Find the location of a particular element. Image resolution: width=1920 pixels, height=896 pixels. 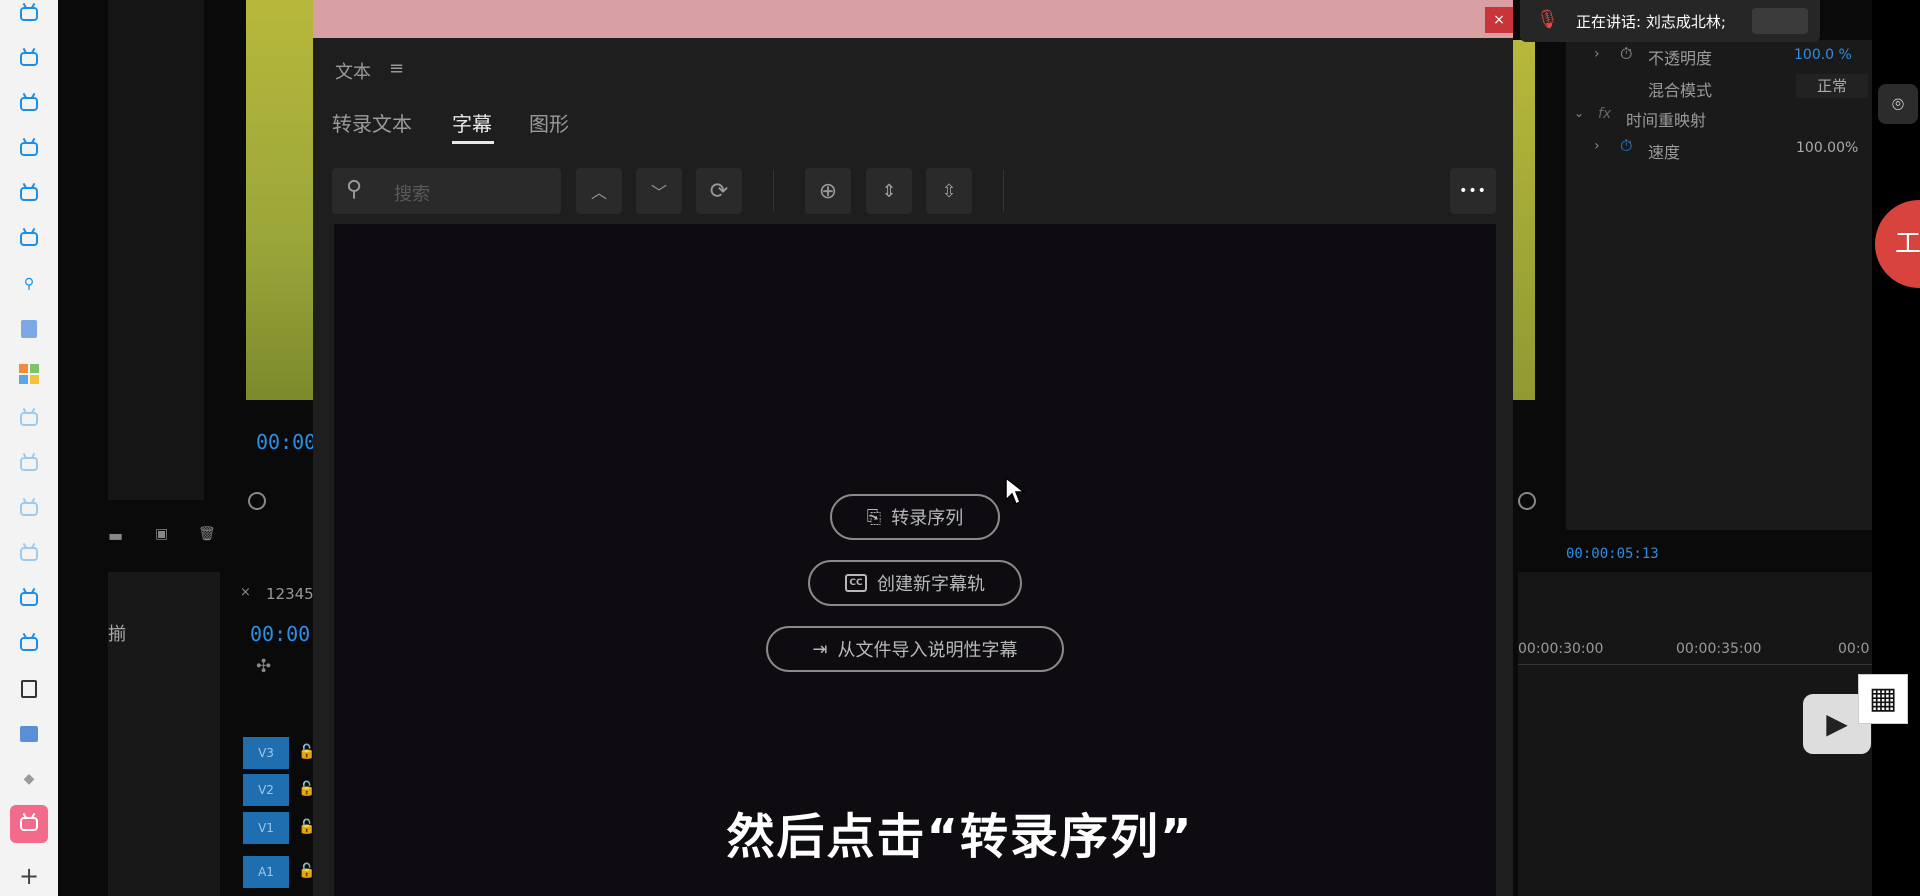

panel-titlebar is located at coordinates (913, 19).